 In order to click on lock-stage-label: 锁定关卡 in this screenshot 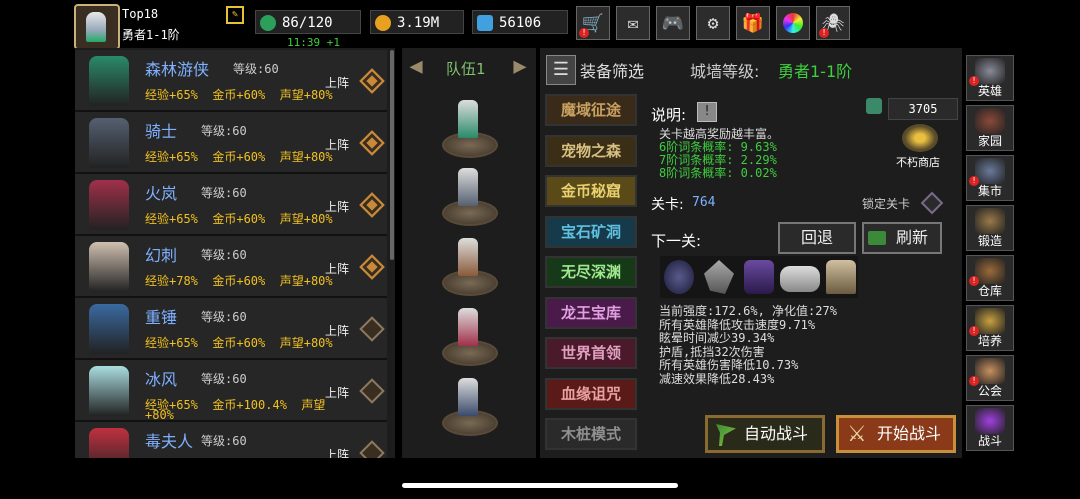, I will do `click(886, 204)`.